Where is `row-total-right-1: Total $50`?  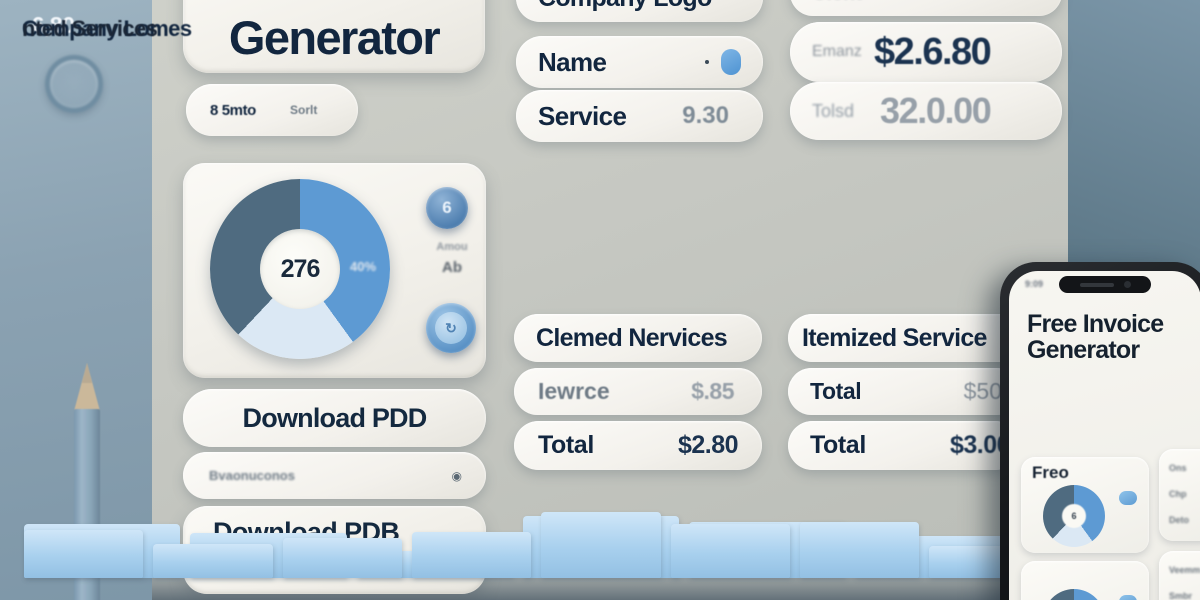 row-total-right-1: Total $50 is located at coordinates (904, 391).